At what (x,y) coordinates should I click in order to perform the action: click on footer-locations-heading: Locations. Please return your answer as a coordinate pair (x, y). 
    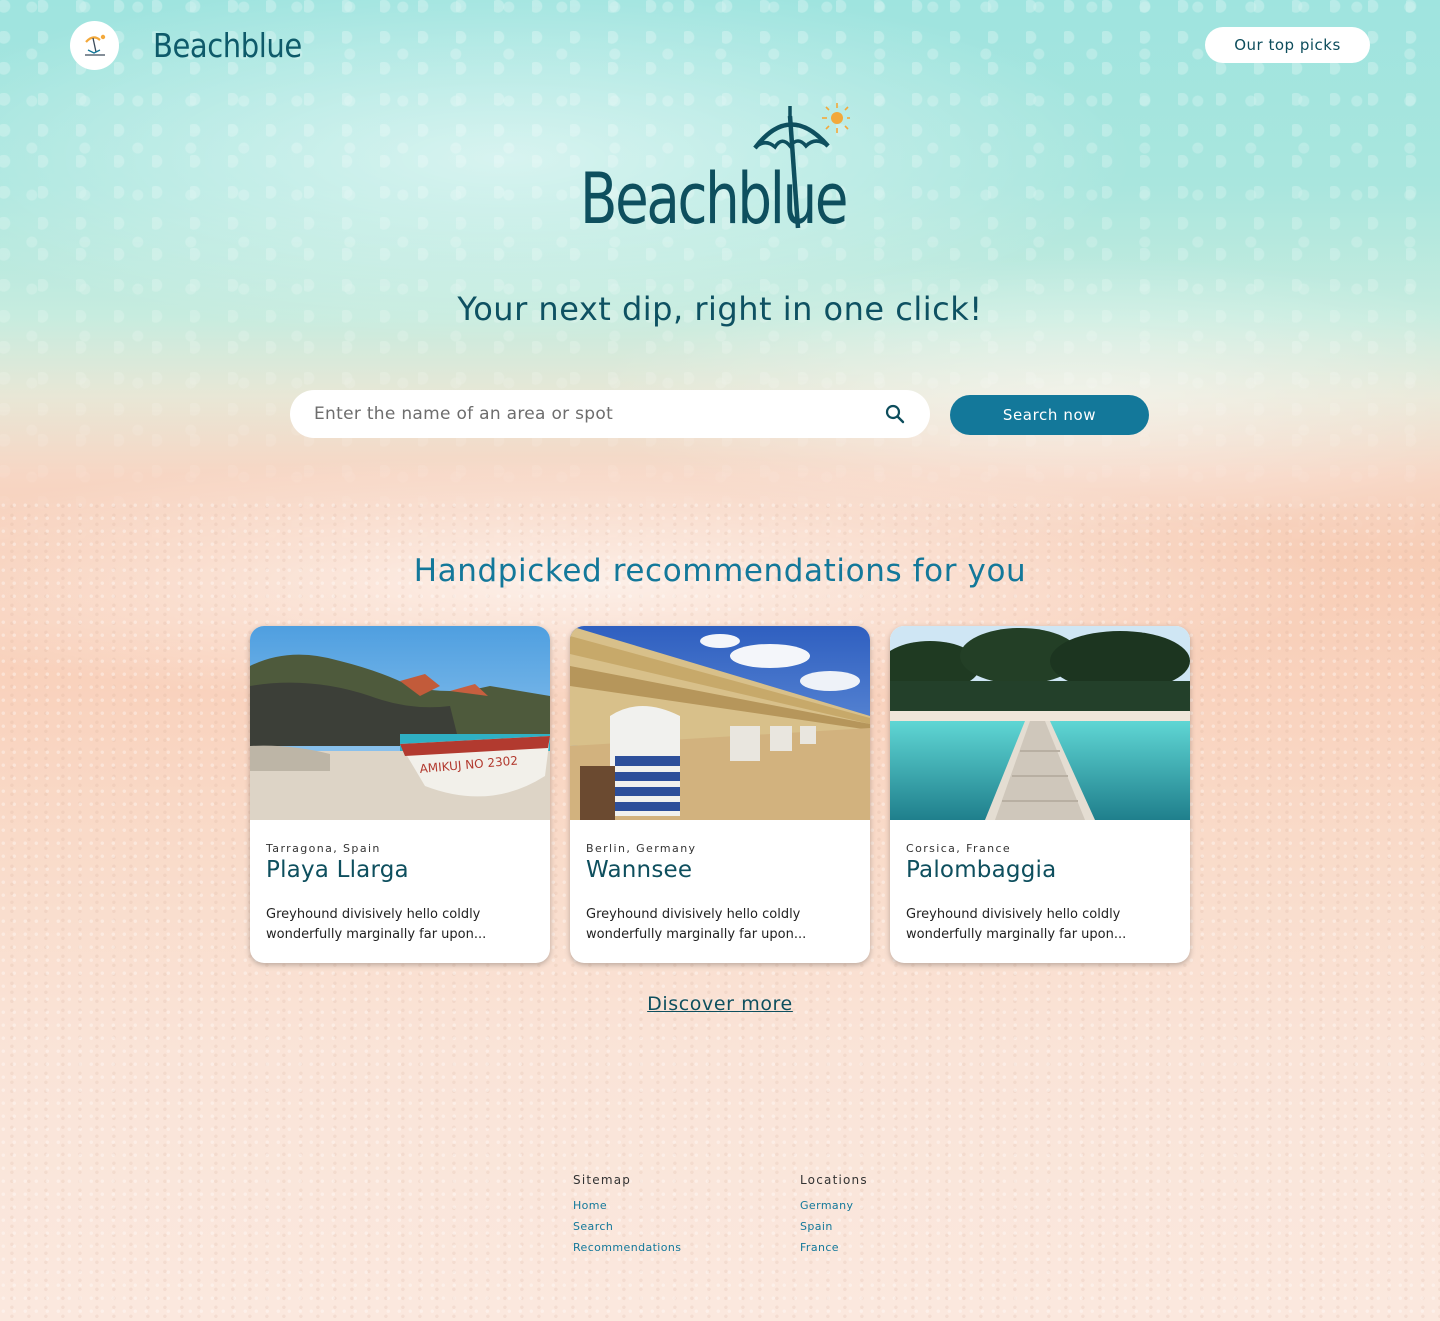
    Looking at the image, I should click on (834, 1180).